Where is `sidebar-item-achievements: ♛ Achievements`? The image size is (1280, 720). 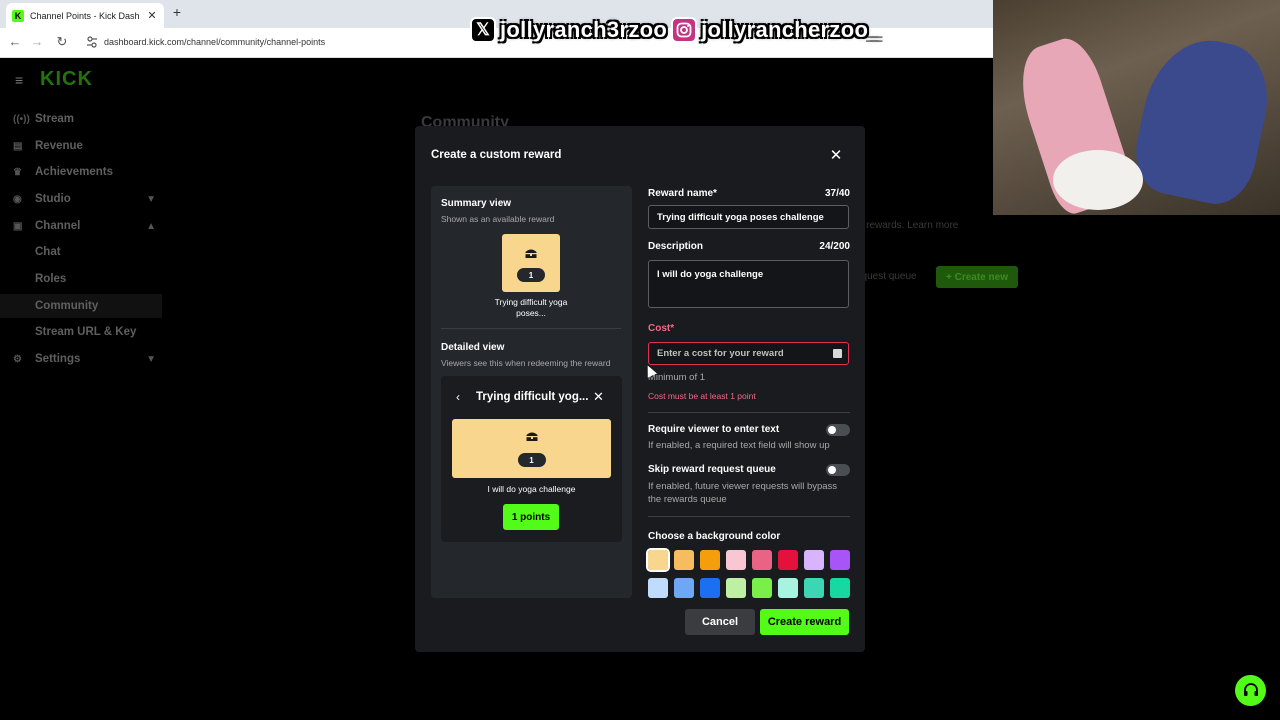
sidebar-item-achievements: ♛ Achievements is located at coordinates (81, 172).